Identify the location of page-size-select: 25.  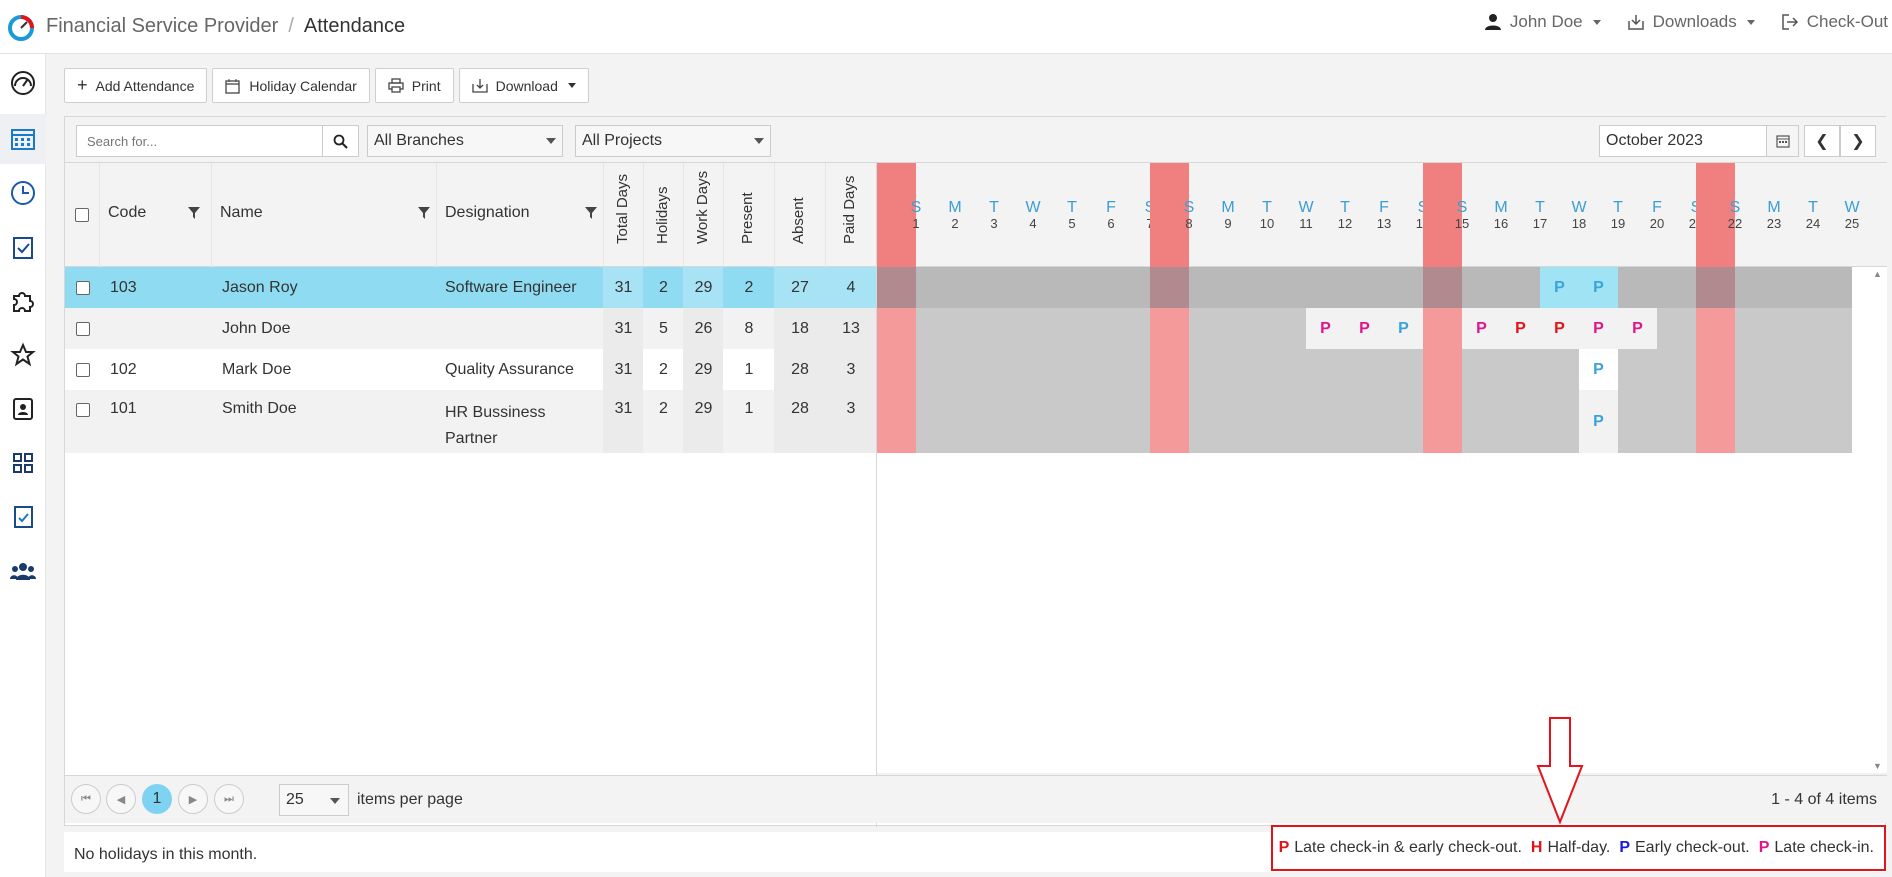
(314, 800).